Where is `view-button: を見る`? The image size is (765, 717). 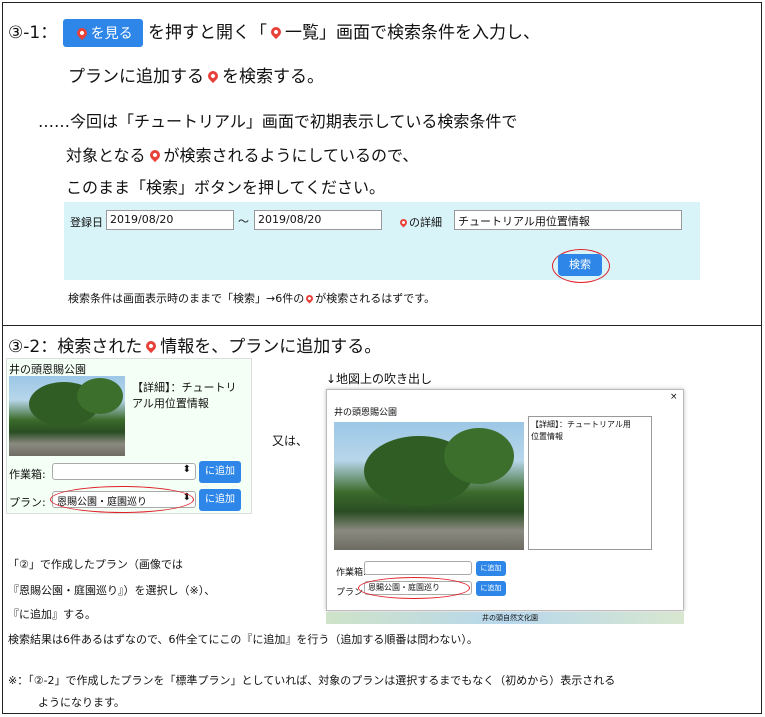
view-button: を見る is located at coordinates (102, 33).